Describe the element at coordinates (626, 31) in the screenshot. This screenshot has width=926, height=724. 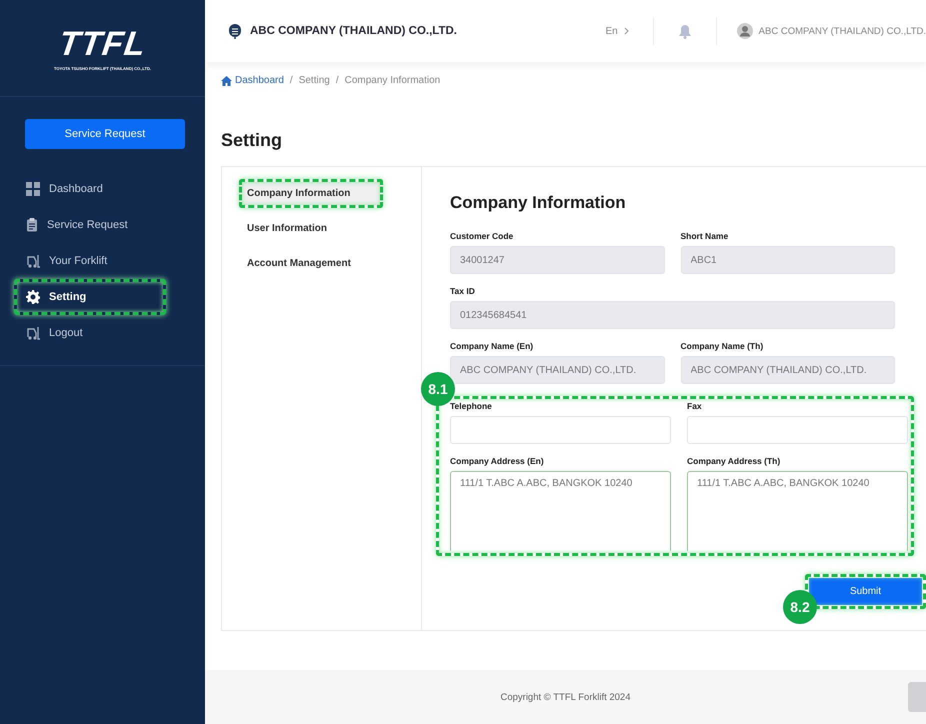
I see `chevron-right-icon` at that location.